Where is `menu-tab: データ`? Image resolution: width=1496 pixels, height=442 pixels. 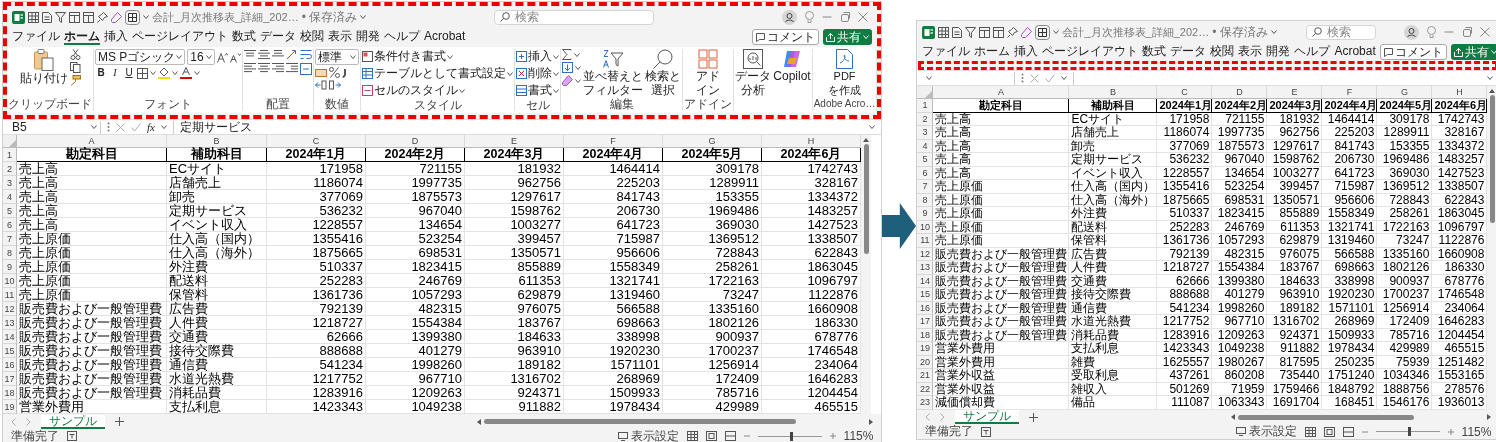 menu-tab: データ is located at coordinates (278, 37).